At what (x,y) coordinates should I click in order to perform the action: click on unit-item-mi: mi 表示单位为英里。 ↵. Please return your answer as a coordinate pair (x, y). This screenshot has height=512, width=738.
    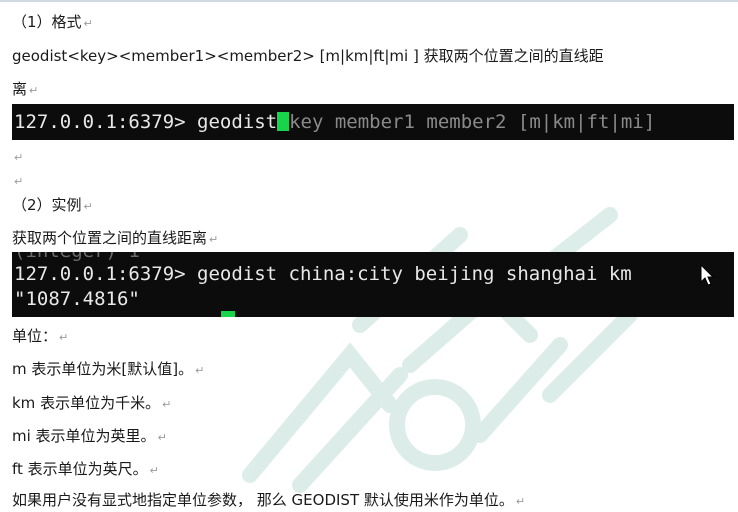
    Looking at the image, I should click on (89, 437).